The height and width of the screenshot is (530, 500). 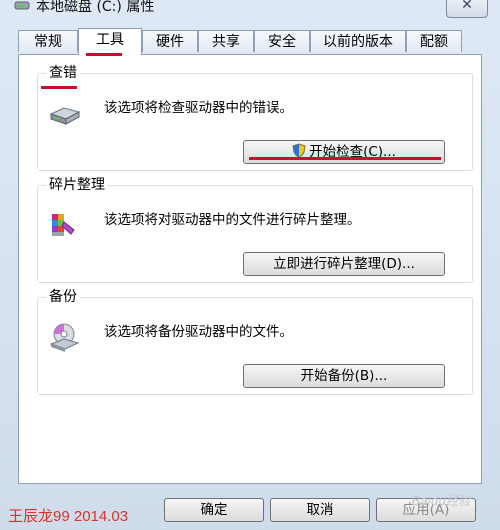 I want to click on drive-icon, so click(x=22, y=6).